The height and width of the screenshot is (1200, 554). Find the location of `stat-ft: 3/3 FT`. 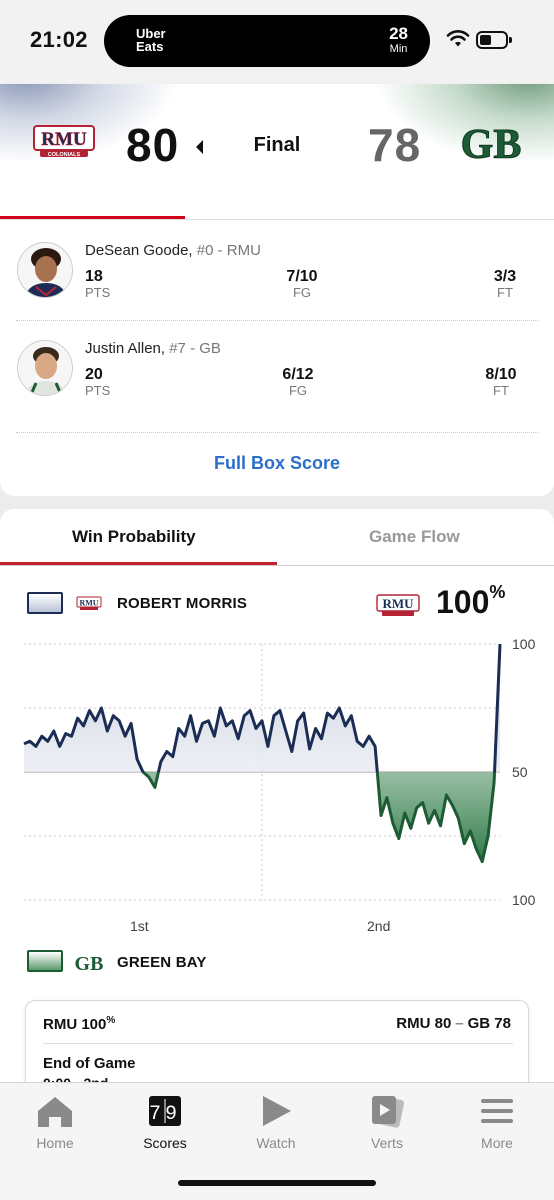

stat-ft: 3/3 FT is located at coordinates (505, 284).